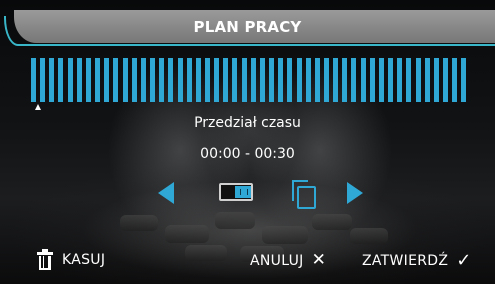  What do you see at coordinates (464, 260) in the screenshot?
I see `checkmark-icon: ✓` at bounding box center [464, 260].